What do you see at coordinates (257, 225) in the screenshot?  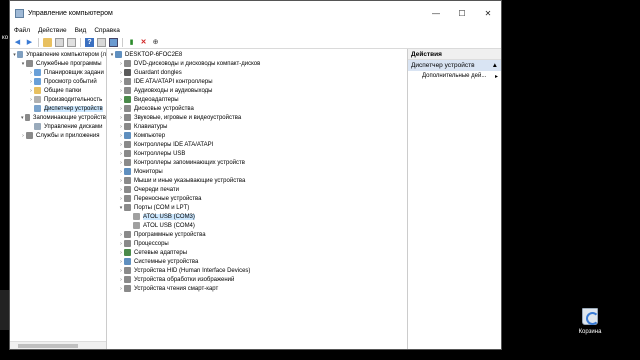 I see `device-tree-item: ATOL USB (COM4)` at bounding box center [257, 225].